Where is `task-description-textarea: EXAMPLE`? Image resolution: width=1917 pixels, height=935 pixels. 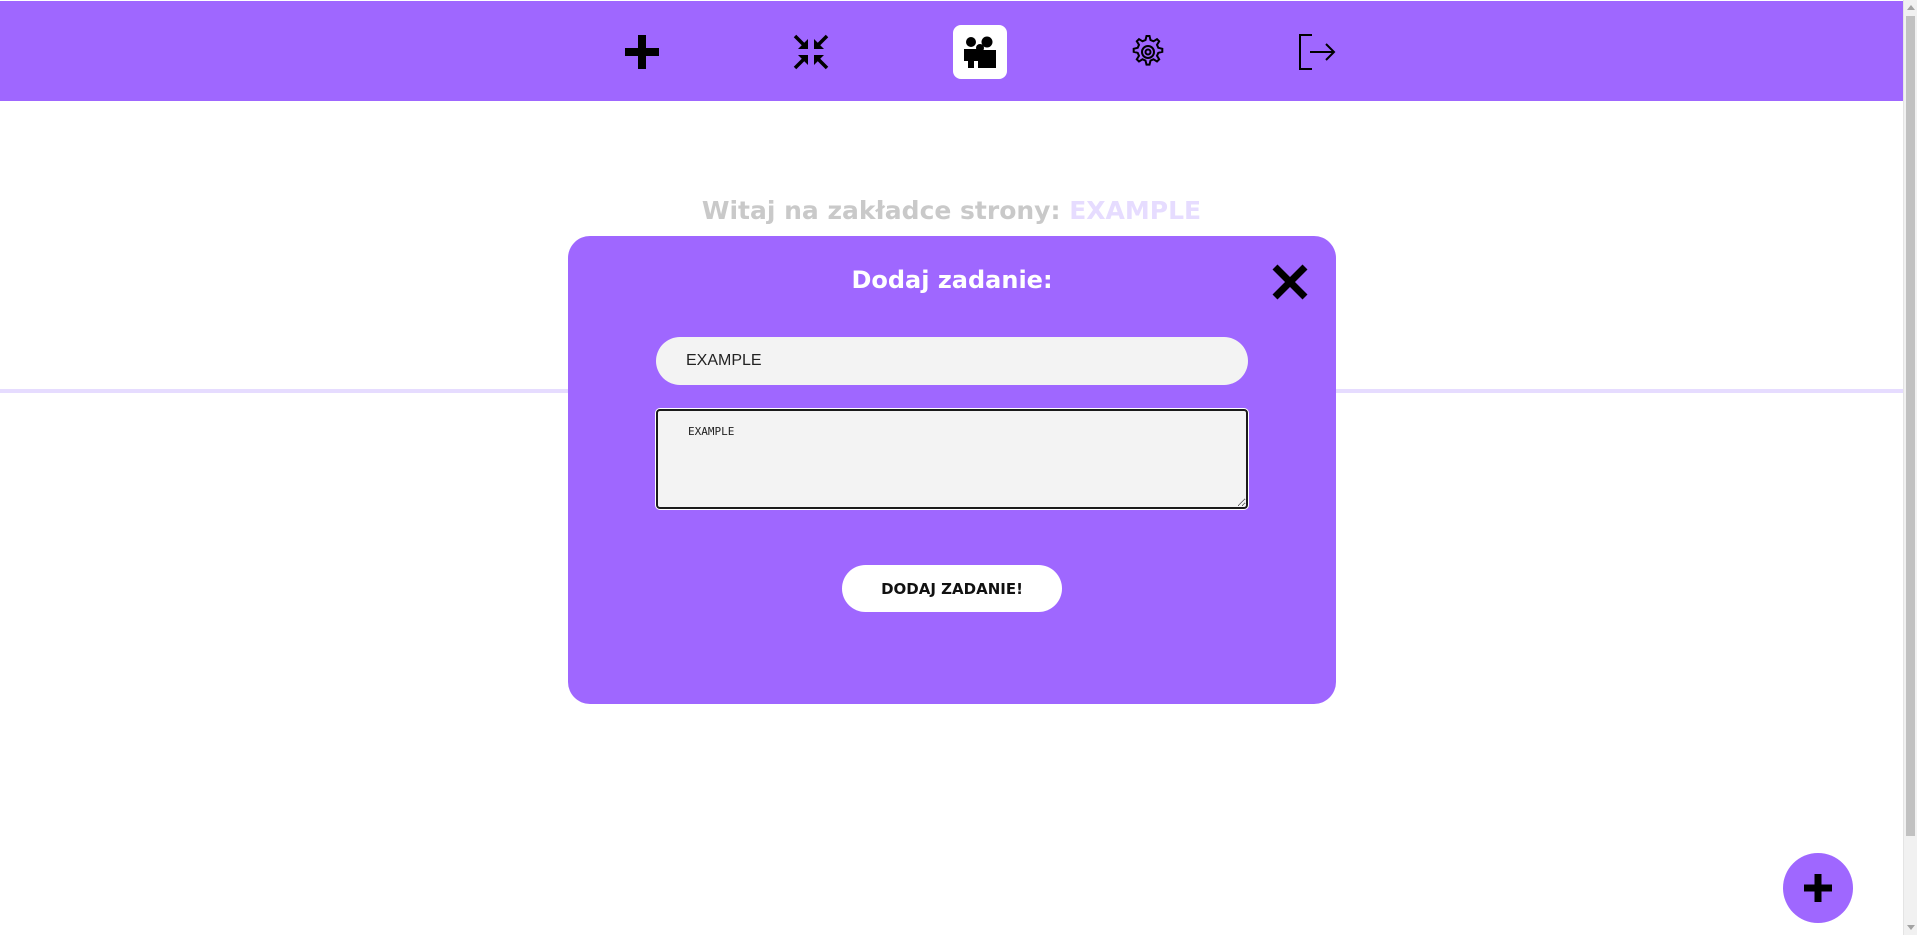 task-description-textarea: EXAMPLE is located at coordinates (952, 459).